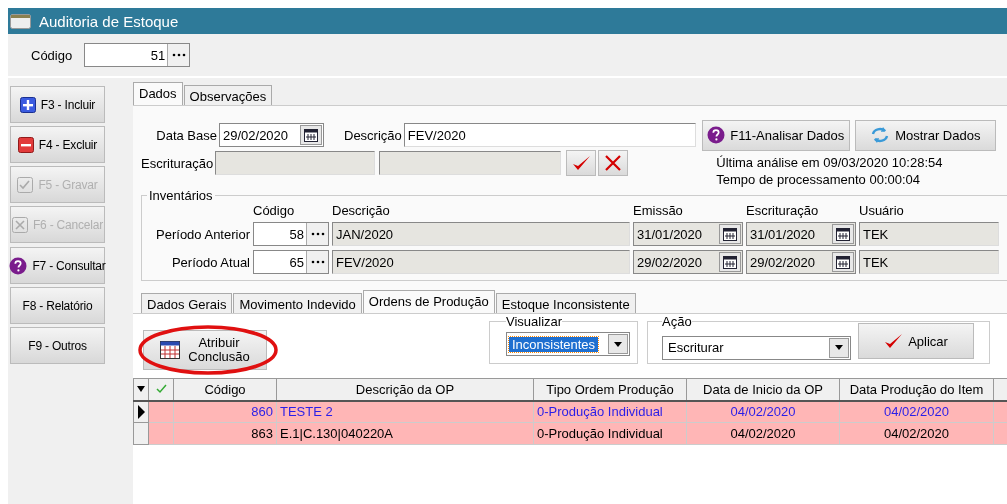 This screenshot has width=1007, height=504. I want to click on tab: Observações, so click(228, 95).